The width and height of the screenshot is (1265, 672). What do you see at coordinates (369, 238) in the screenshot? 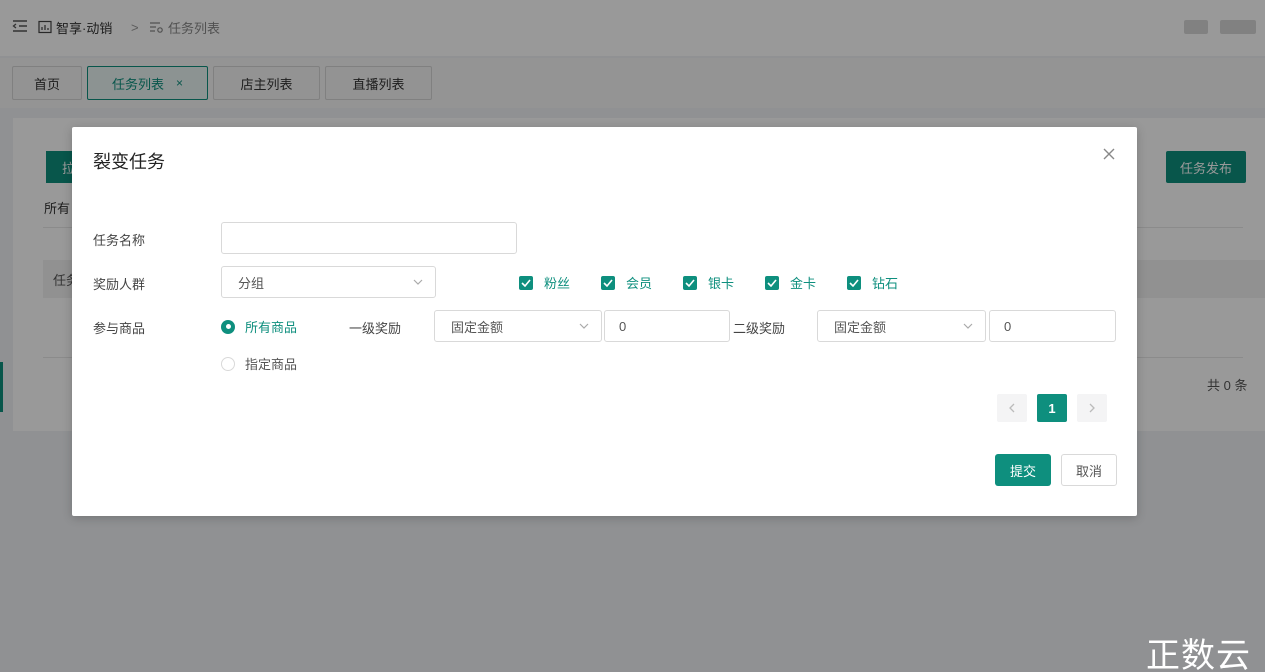
I see `task-name-input` at bounding box center [369, 238].